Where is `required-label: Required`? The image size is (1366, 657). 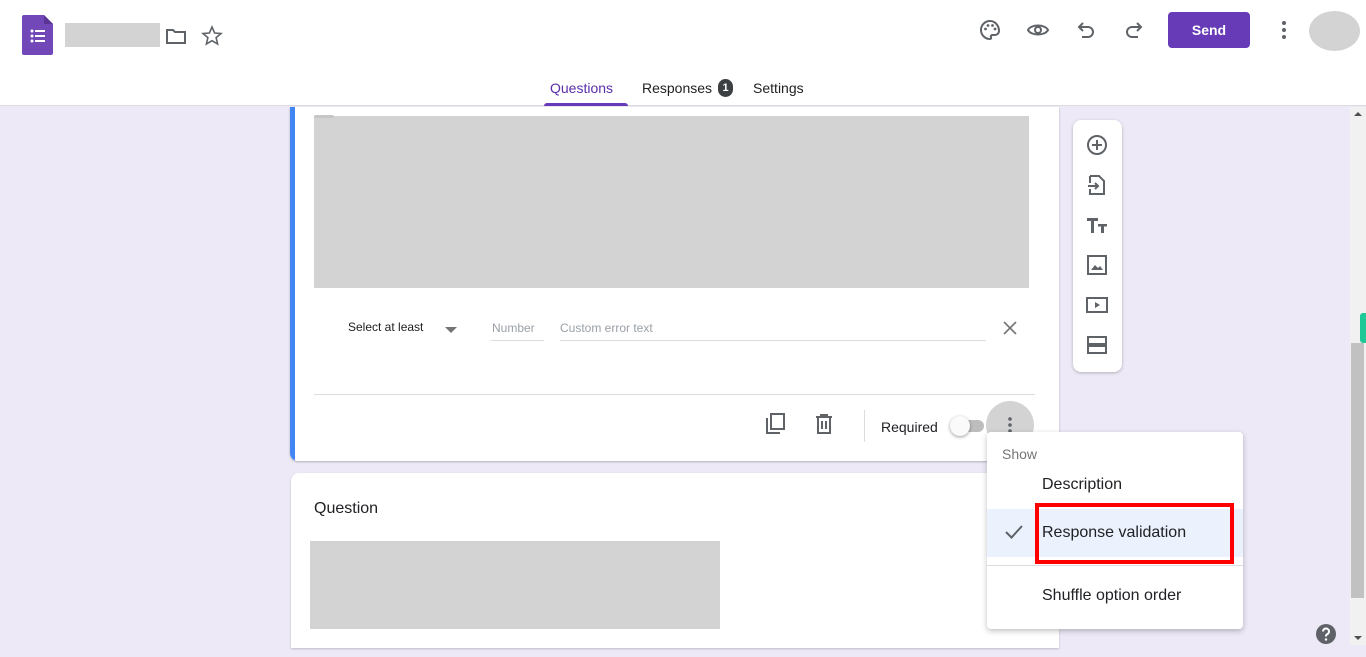 required-label: Required is located at coordinates (909, 427).